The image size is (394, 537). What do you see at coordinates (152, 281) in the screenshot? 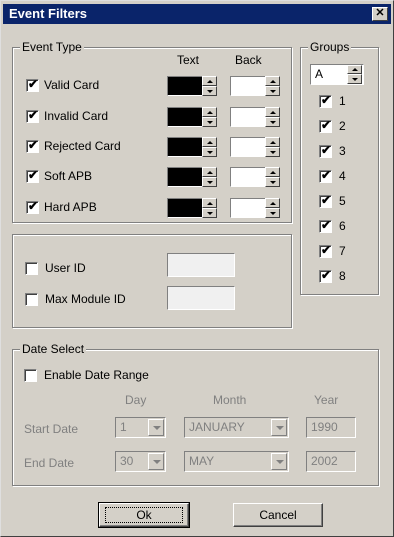
I see `ids-group: User ID Max Module ID` at bounding box center [152, 281].